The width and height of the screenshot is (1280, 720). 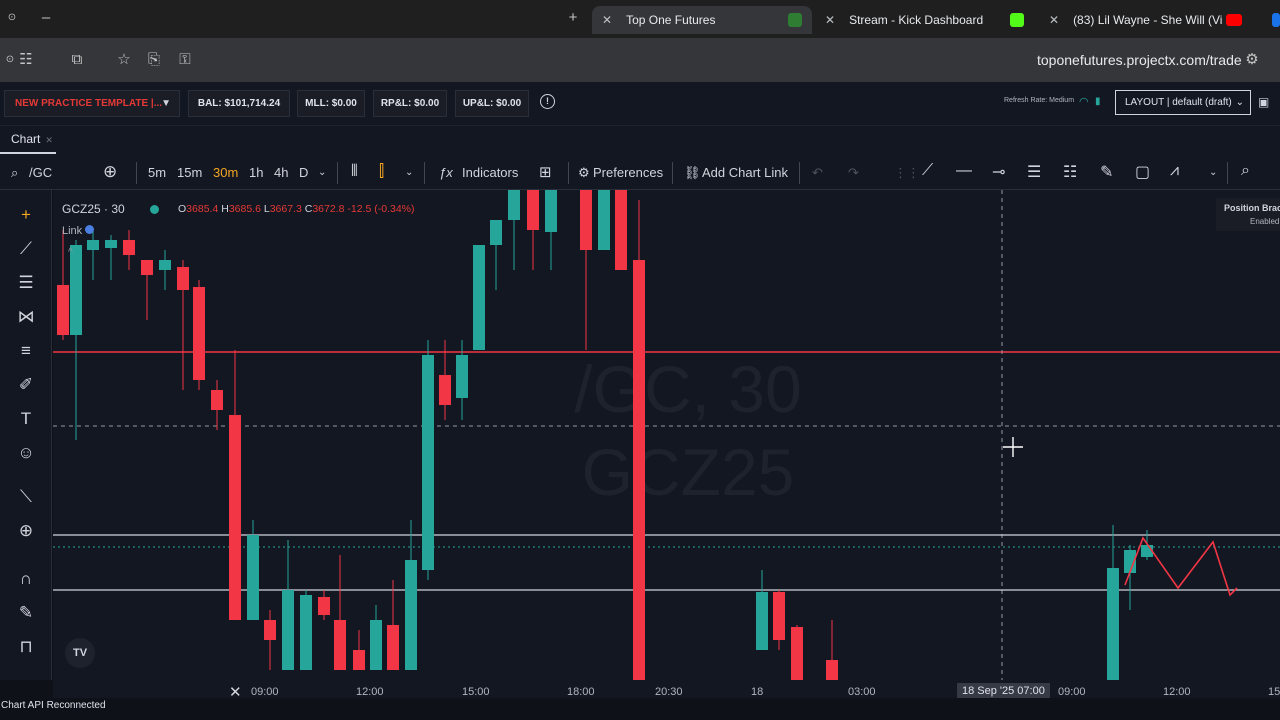 I want to click on horizontal-lines-icon: ☰, so click(x=26, y=283).